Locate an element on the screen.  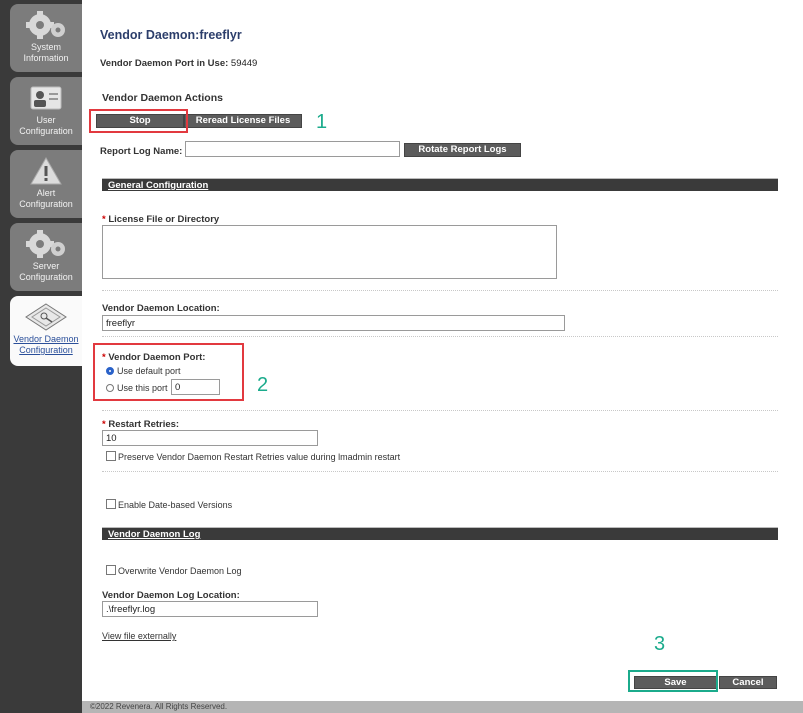
cancel-button: Cancel is located at coordinates (748, 682).